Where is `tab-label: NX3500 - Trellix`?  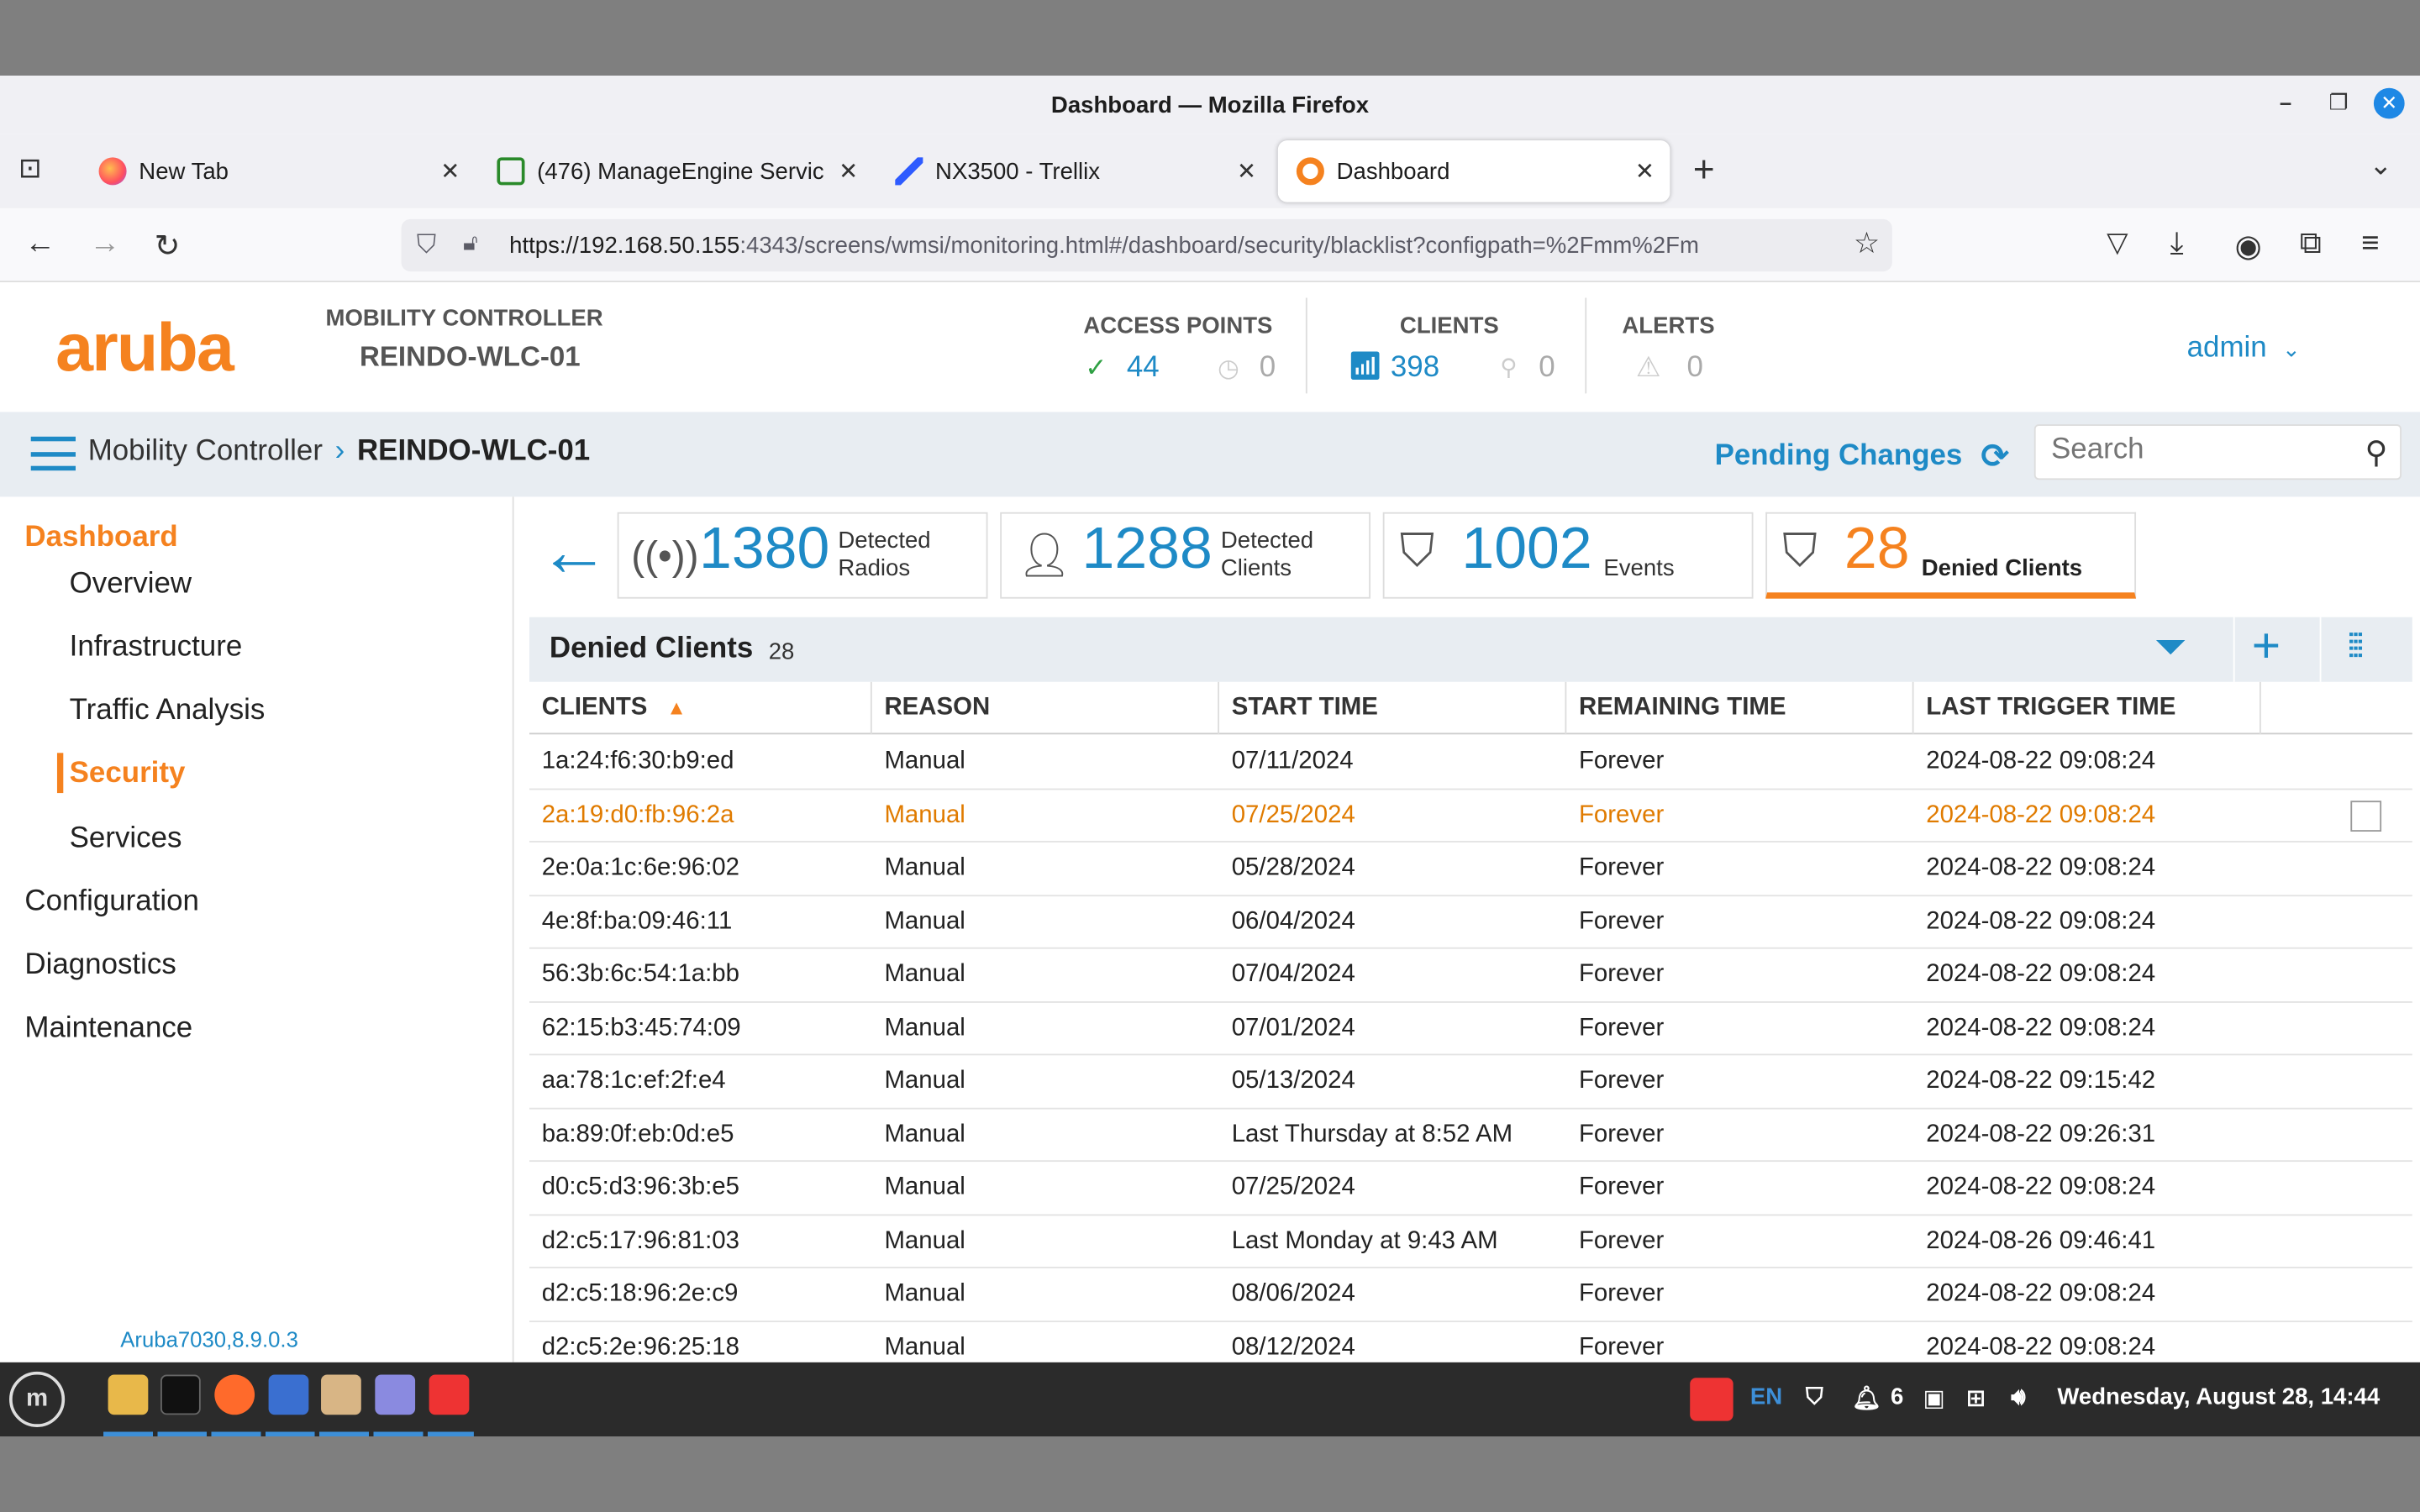 tab-label: NX3500 - Trellix is located at coordinates (1018, 171).